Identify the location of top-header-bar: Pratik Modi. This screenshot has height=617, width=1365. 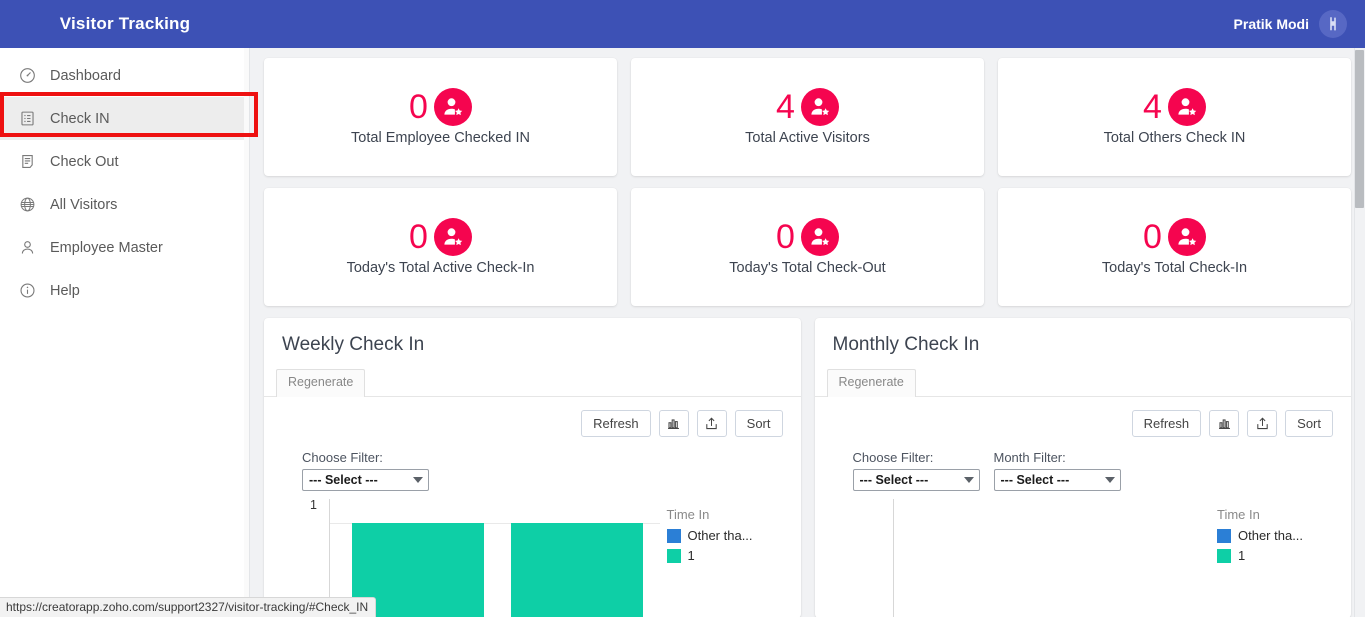
(807, 24).